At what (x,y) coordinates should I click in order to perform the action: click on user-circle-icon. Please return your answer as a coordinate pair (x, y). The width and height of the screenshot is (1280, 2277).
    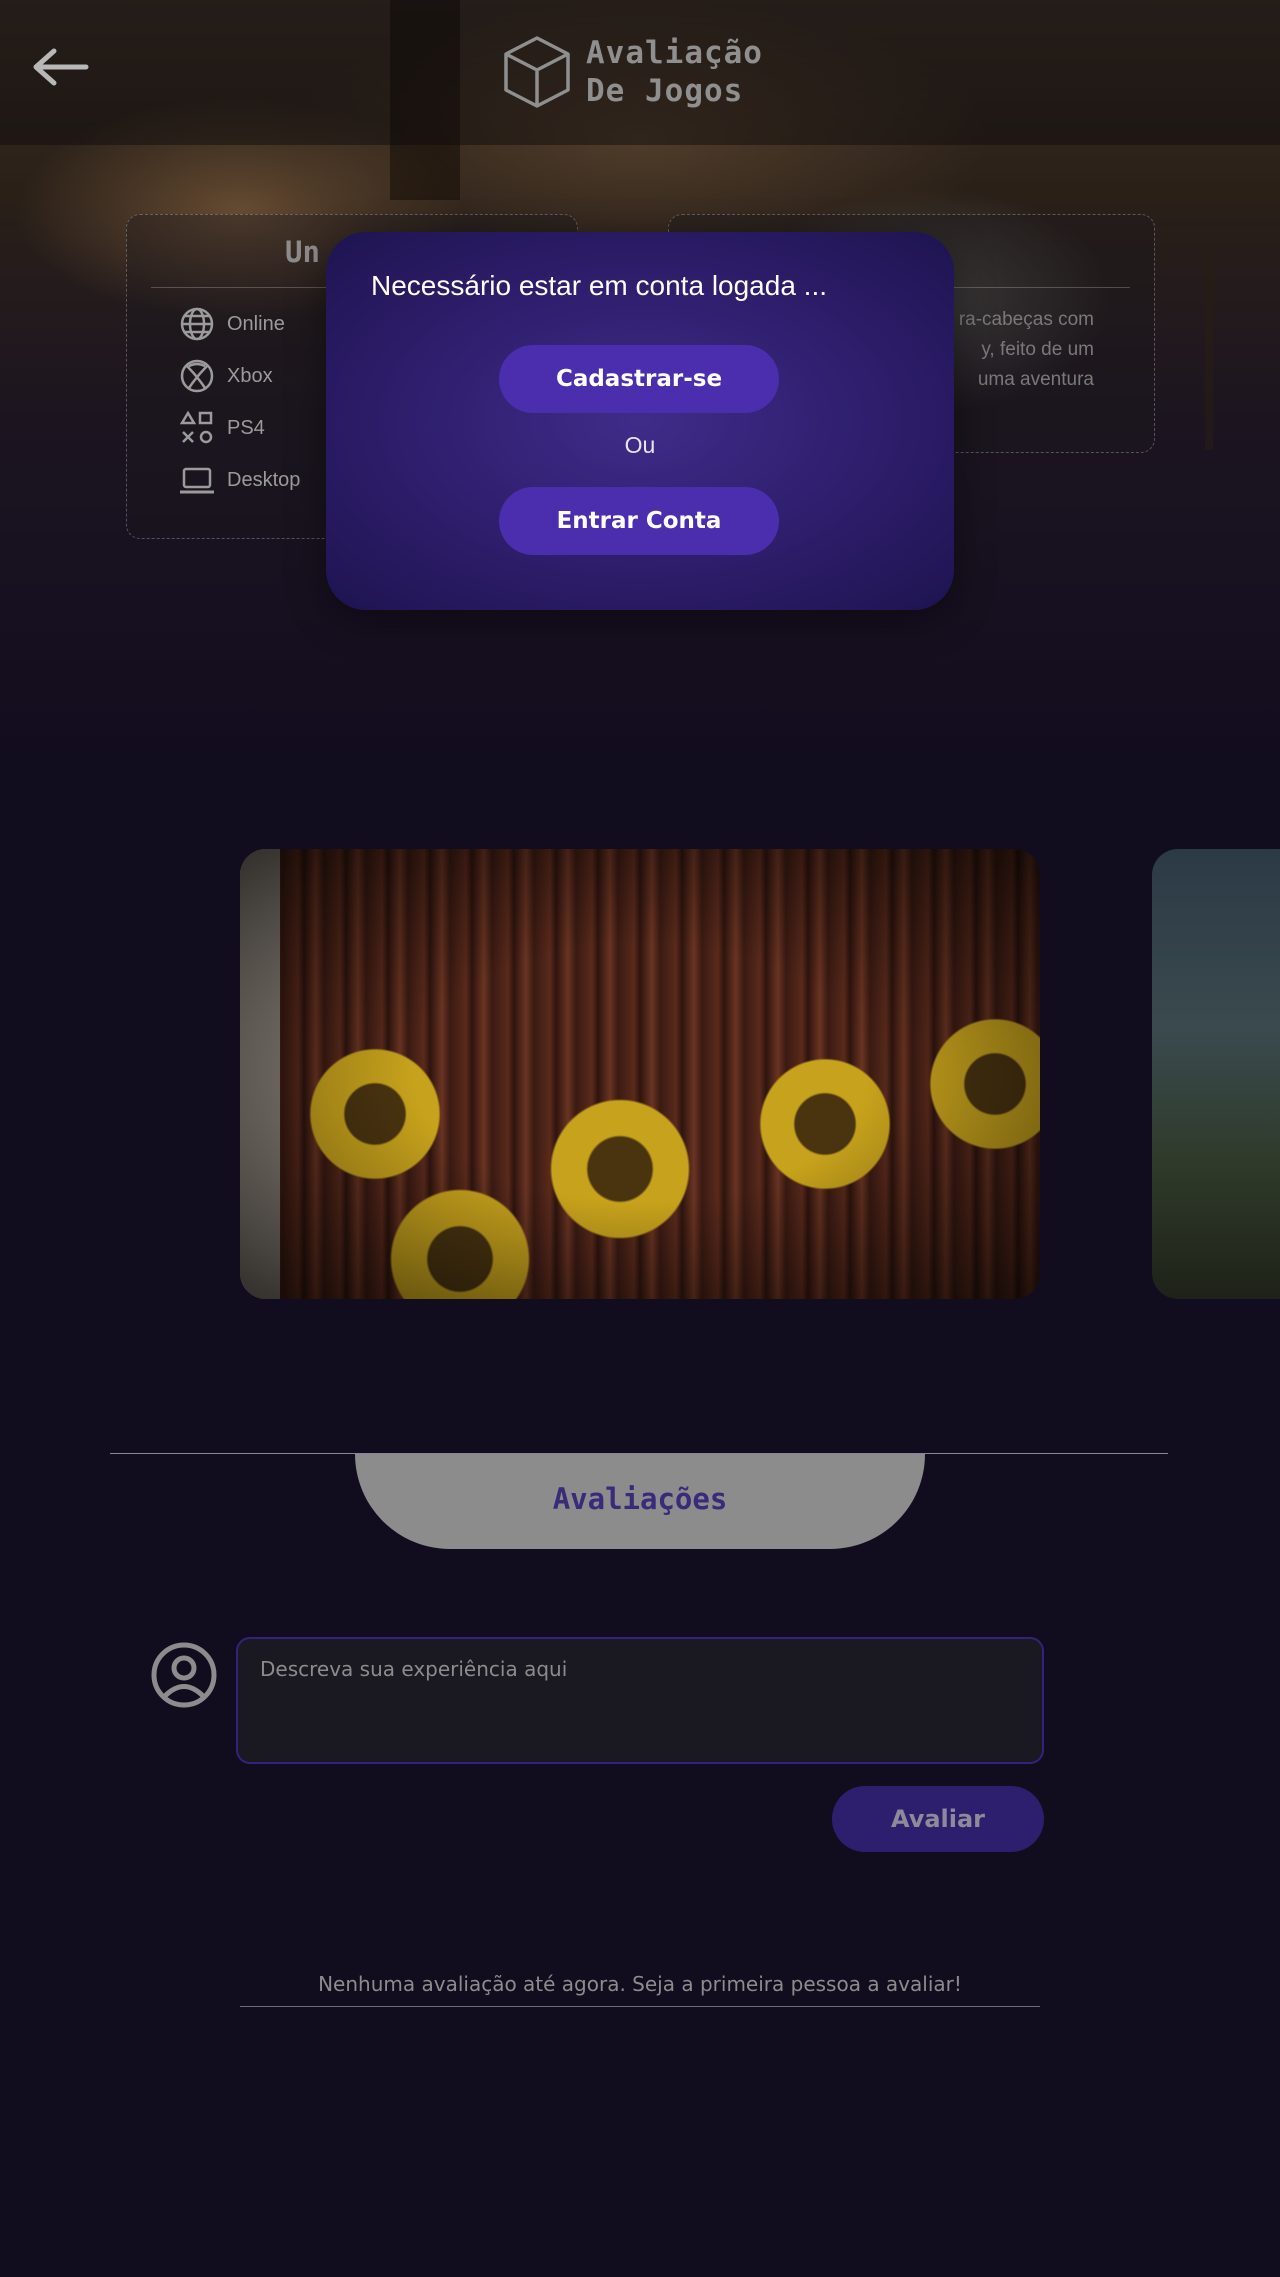
    Looking at the image, I should click on (184, 1675).